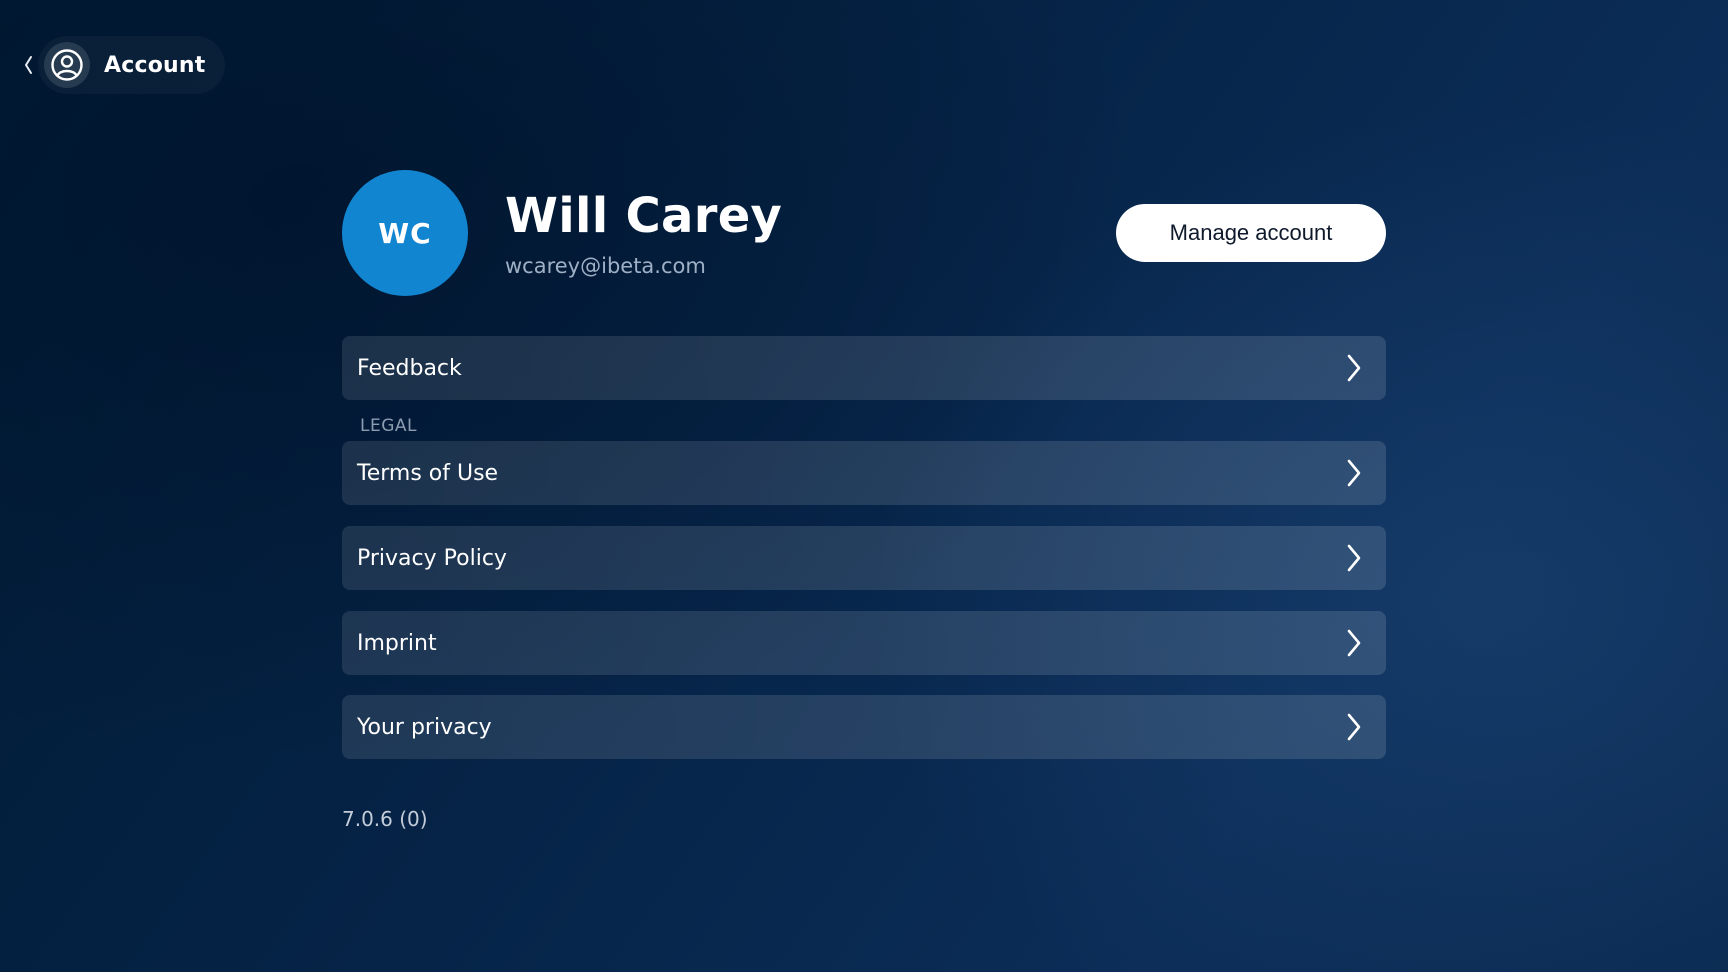 The width and height of the screenshot is (1728, 972). What do you see at coordinates (864, 368) in the screenshot?
I see `menu-item-feedback: Feedback` at bounding box center [864, 368].